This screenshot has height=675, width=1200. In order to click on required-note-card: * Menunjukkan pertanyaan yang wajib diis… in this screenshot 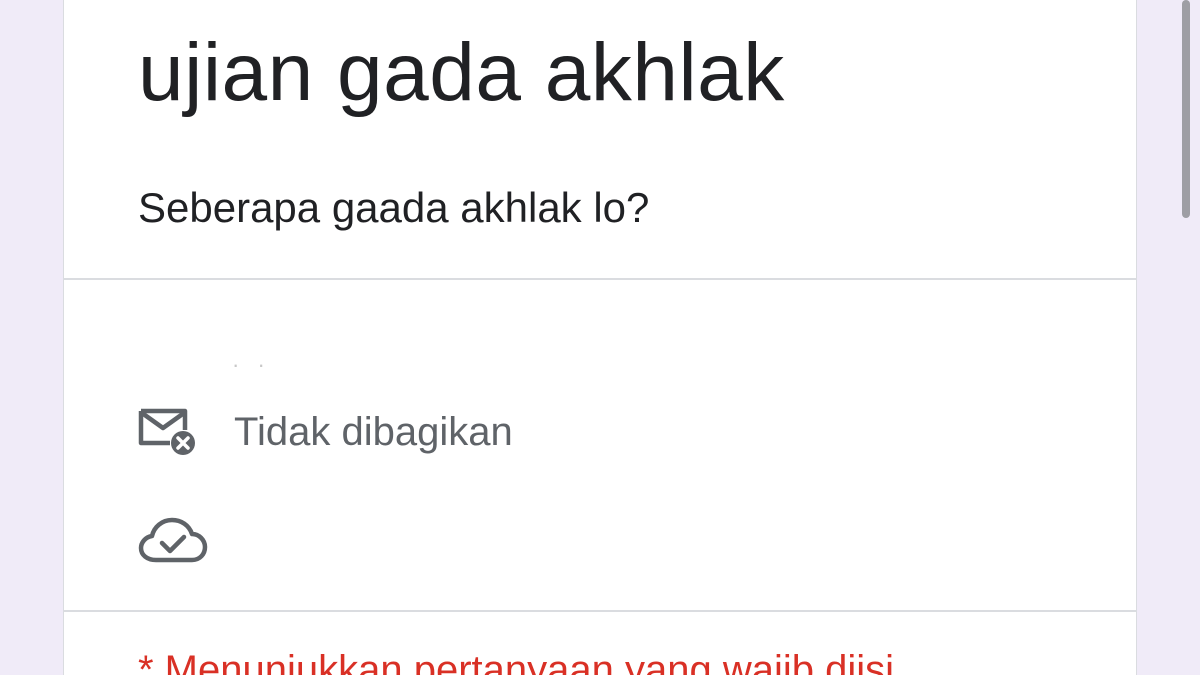, I will do `click(600, 643)`.